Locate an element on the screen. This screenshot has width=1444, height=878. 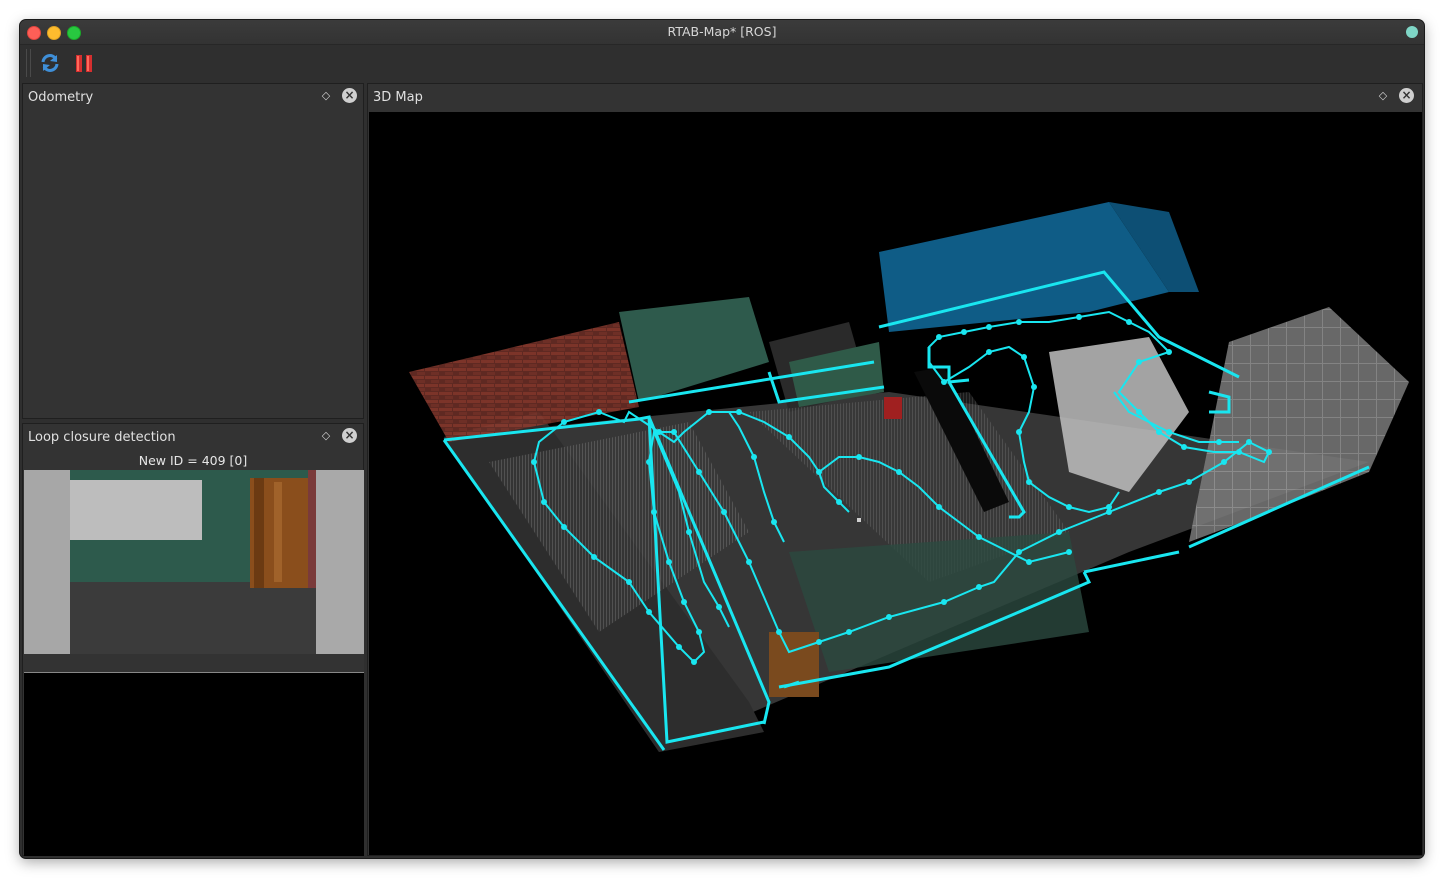
status-dot-icon is located at coordinates (1412, 32).